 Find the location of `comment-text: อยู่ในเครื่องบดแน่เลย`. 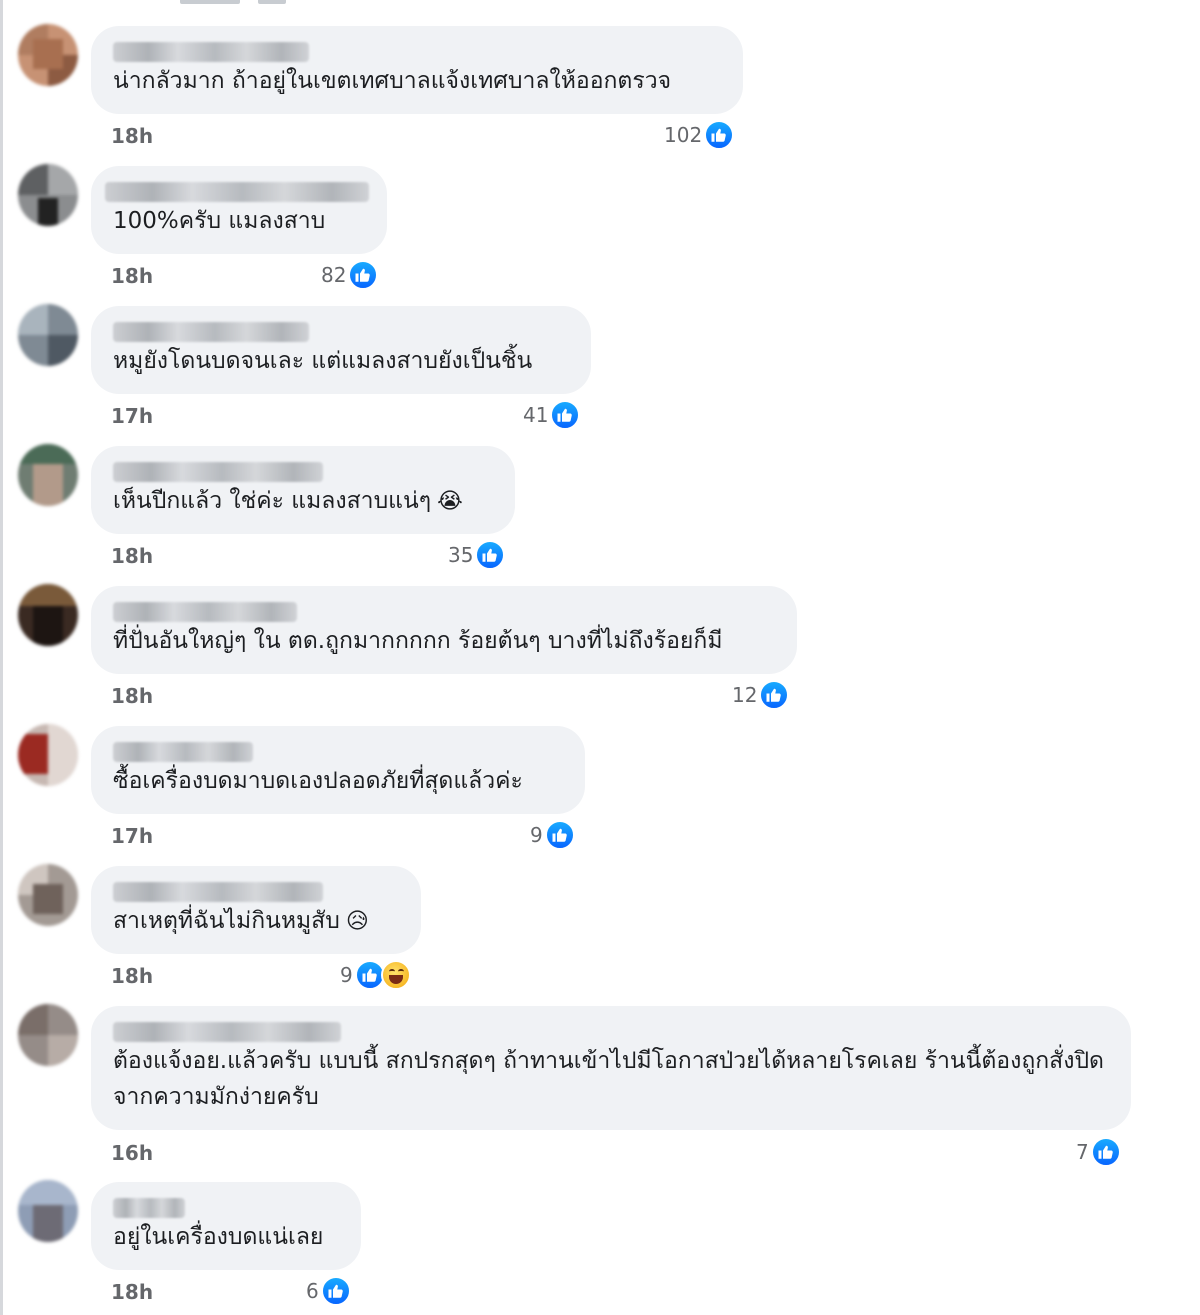

comment-text: อยู่ในเครื่องบดแน่เลย is located at coordinates (218, 1237).